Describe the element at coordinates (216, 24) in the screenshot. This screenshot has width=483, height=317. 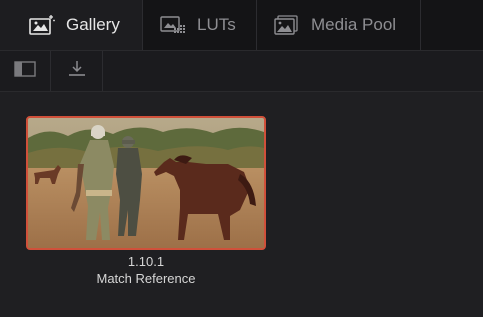
I see `tab-luts-label: LUTs` at that location.